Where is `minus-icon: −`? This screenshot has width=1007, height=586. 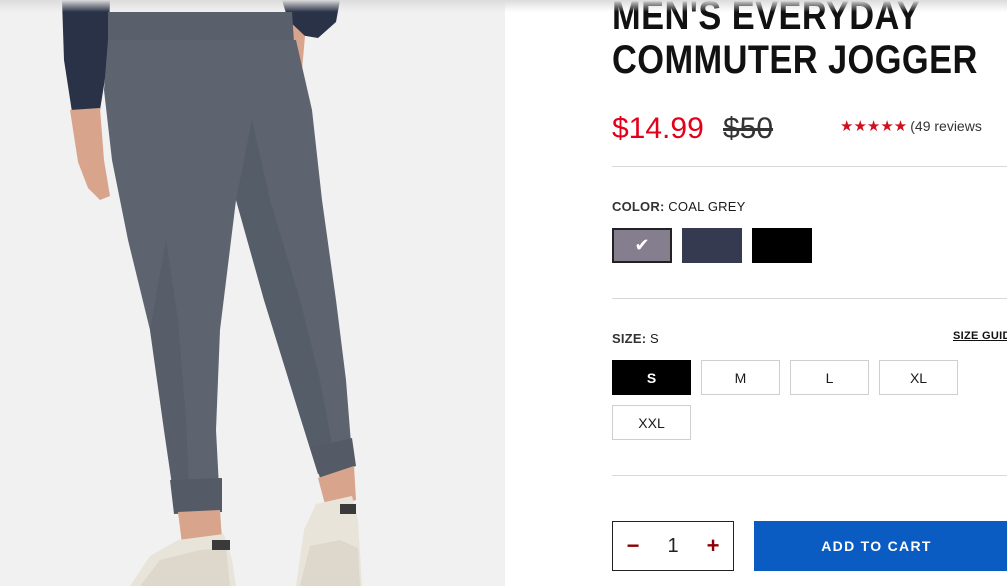 minus-icon: − is located at coordinates (633, 546).